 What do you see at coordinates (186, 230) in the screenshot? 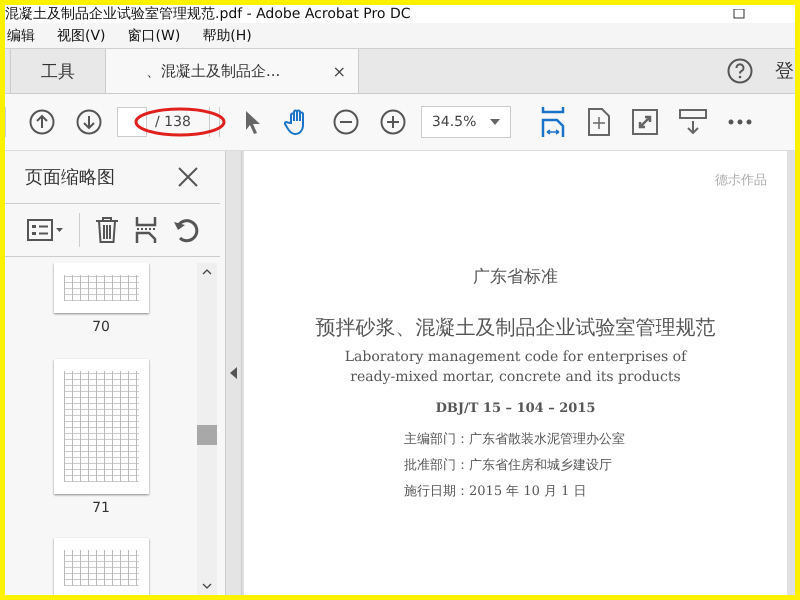
I see `rotate-icon` at bounding box center [186, 230].